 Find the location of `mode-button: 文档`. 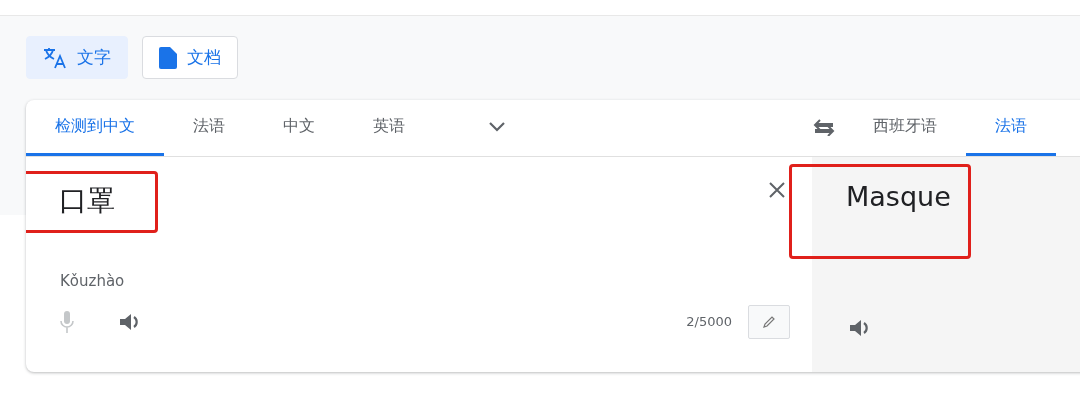

mode-button: 文档 is located at coordinates (190, 57).